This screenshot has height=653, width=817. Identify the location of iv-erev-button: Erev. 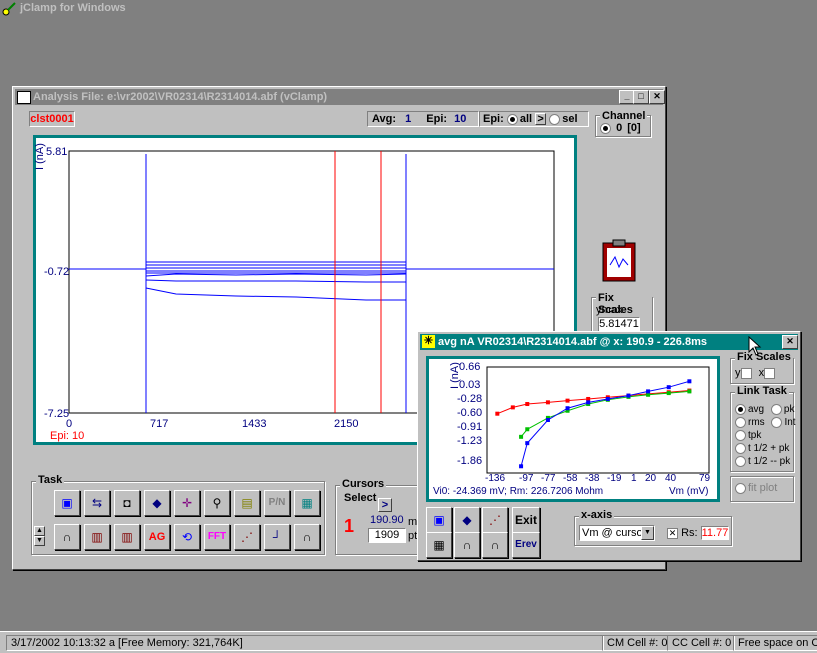
(526, 545).